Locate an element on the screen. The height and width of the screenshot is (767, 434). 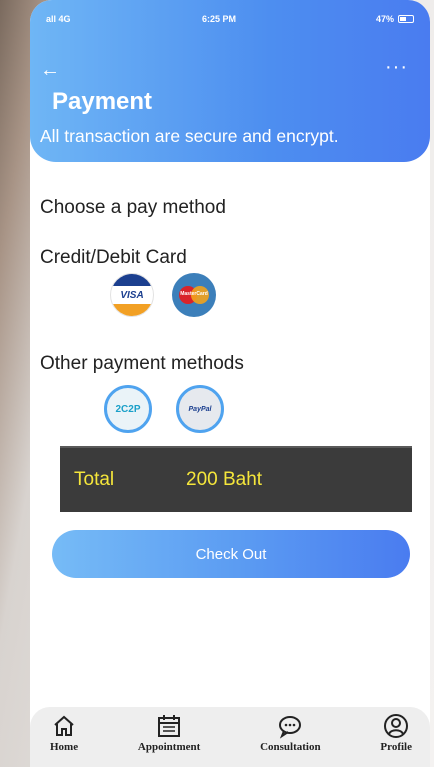
status-time: 6:25 PM is located at coordinates (219, 19).